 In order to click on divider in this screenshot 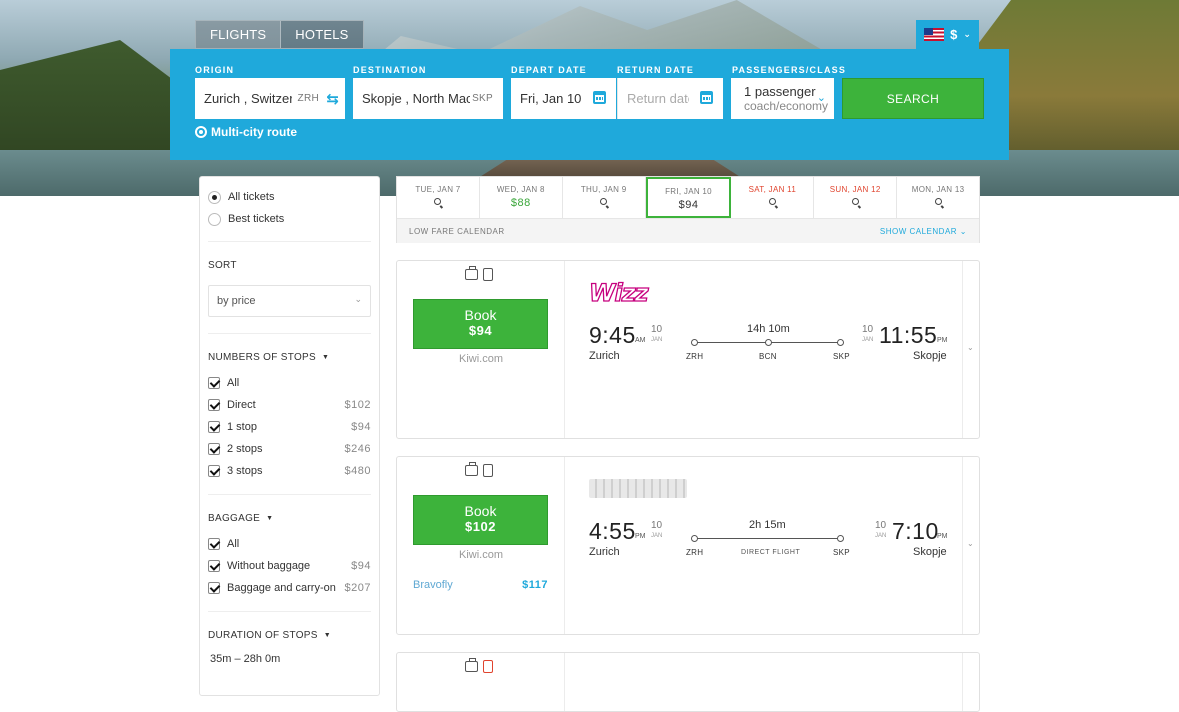, I will do `click(289, 241)`.